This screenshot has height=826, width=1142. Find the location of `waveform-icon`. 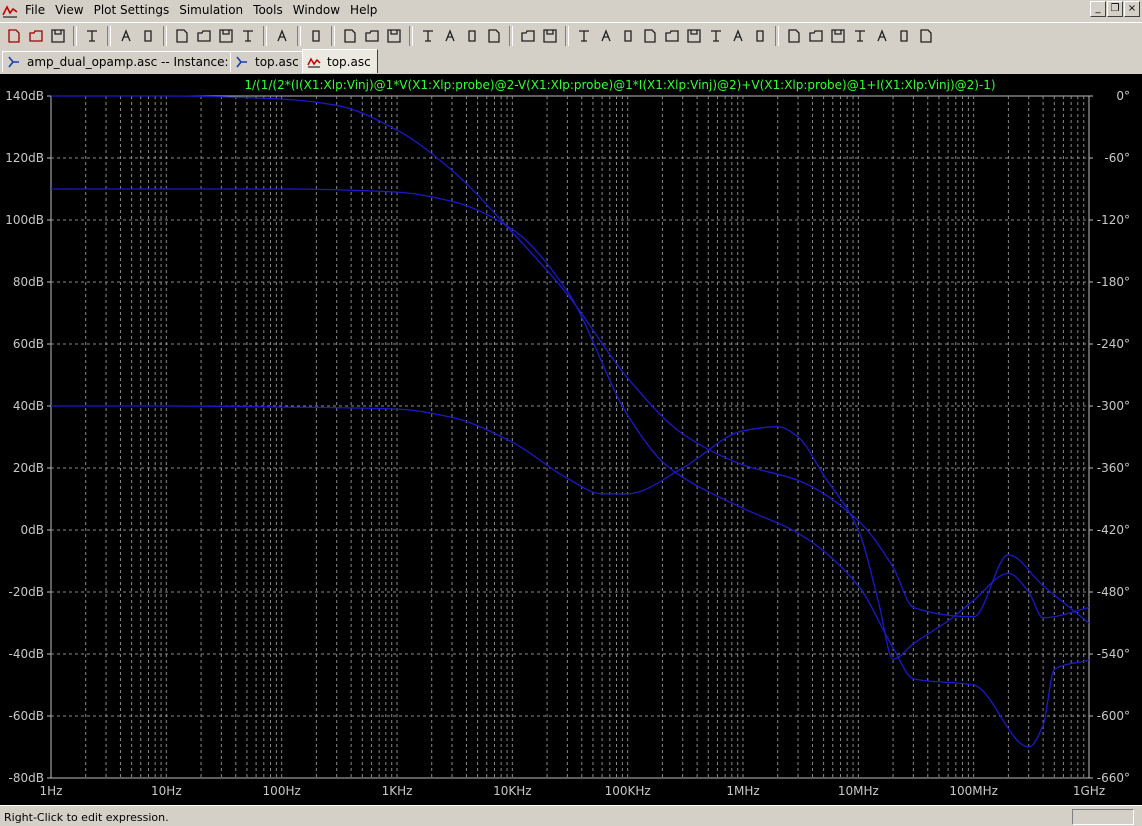

waveform-icon is located at coordinates (314, 61).